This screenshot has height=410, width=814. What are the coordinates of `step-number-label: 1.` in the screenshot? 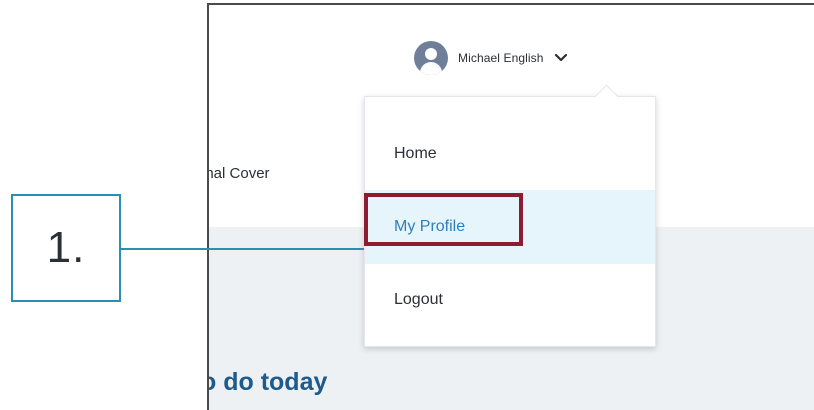 It's located at (66, 247).